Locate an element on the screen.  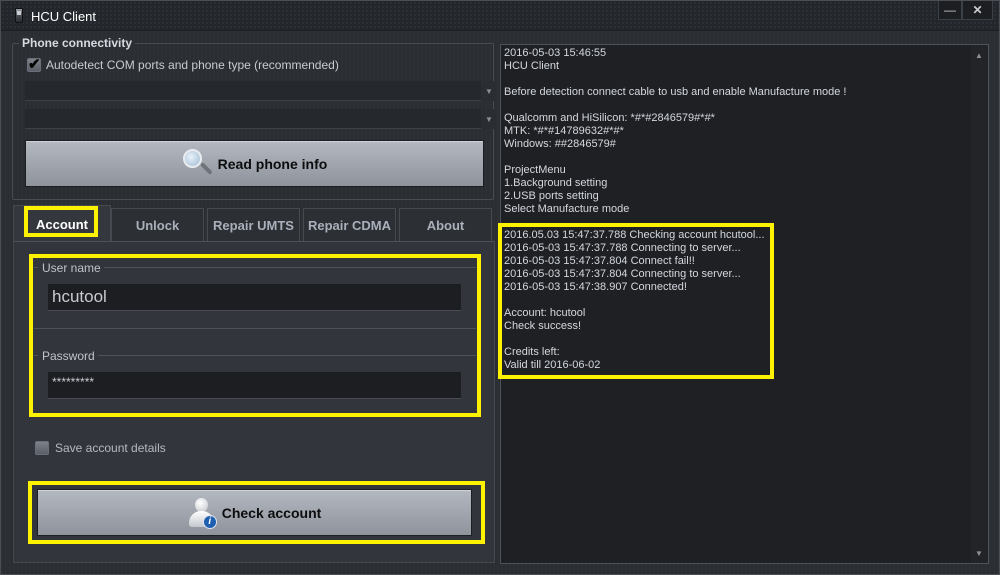
log-line: 1.Background setting is located at coordinates (556, 183).